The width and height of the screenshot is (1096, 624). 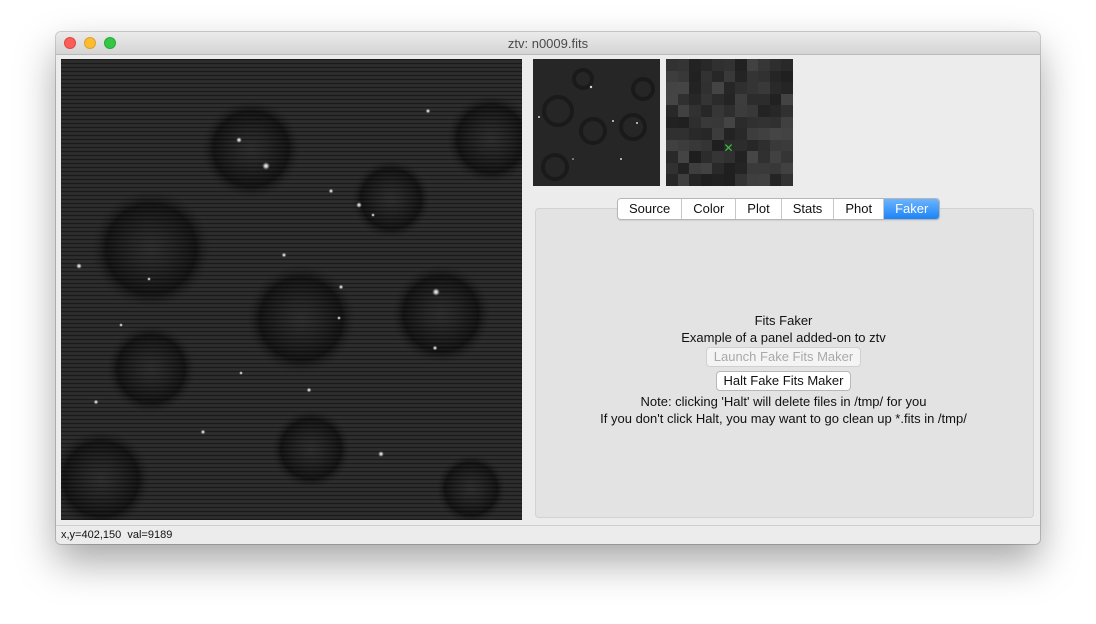 I want to click on title-bar: ztv: n0009.fits, so click(x=548, y=43).